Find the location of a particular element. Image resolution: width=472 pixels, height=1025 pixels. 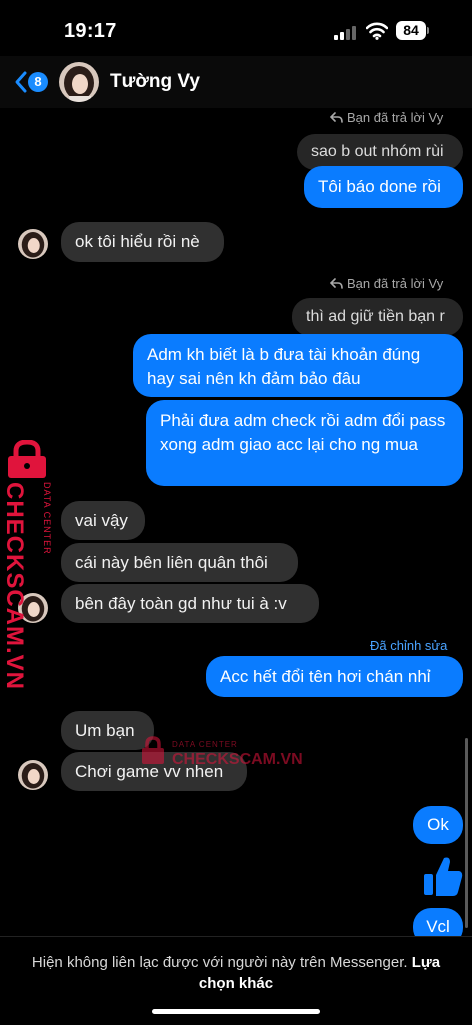

watermark-center: DATA CENTER CHECKSCAM.VN is located at coordinates (221, 756).